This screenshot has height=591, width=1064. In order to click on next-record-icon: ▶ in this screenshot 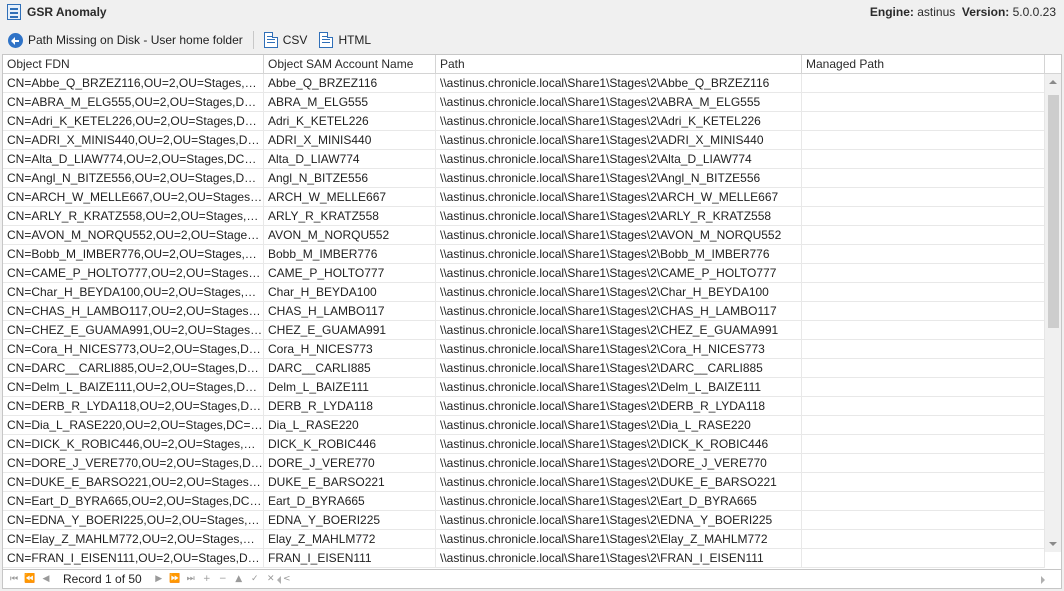, I will do `click(159, 579)`.